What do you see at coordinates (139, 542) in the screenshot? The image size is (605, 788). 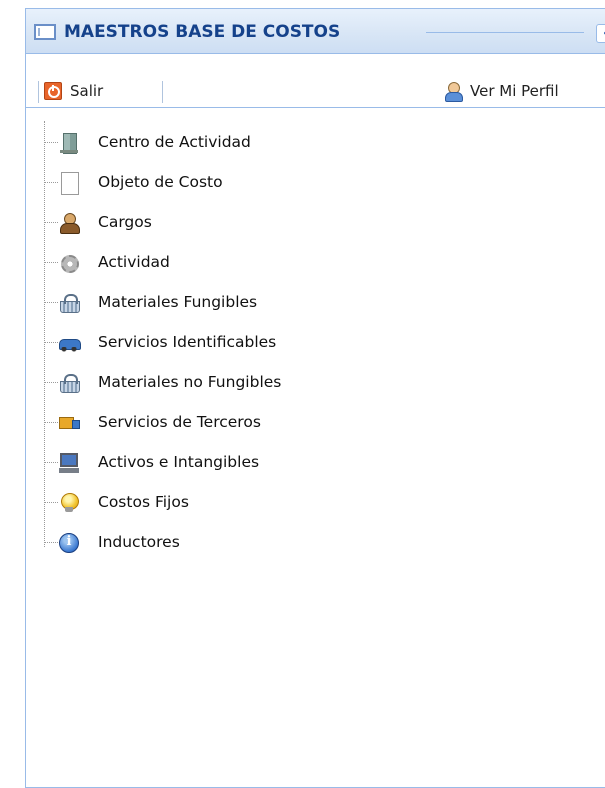 I see `tree-item-label: Inductores` at bounding box center [139, 542].